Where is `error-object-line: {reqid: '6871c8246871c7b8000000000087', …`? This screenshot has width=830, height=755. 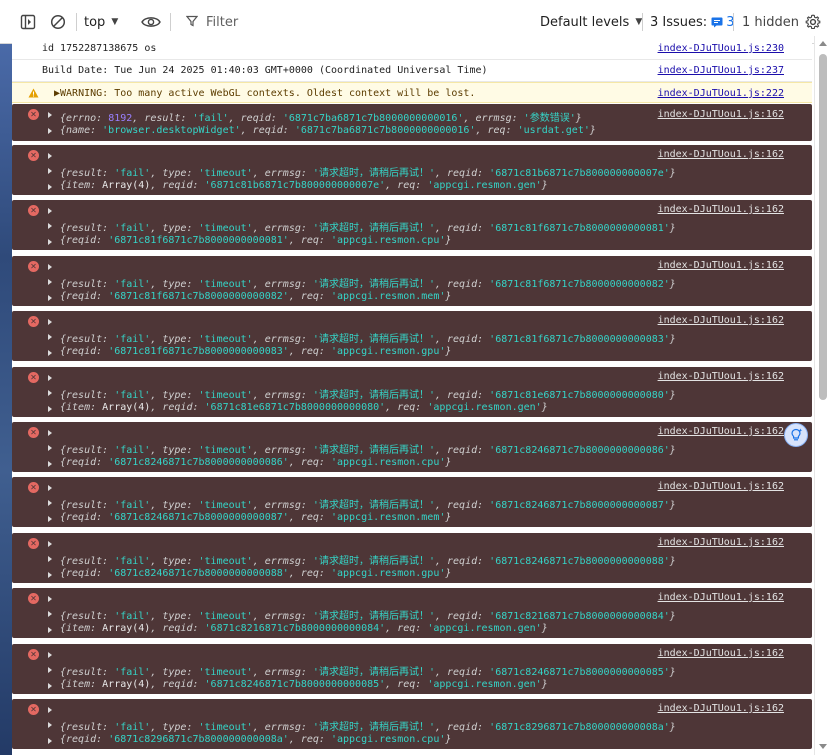
error-object-line: {reqid: '6871c8246871c7b8000000000087', … is located at coordinates (255, 517).